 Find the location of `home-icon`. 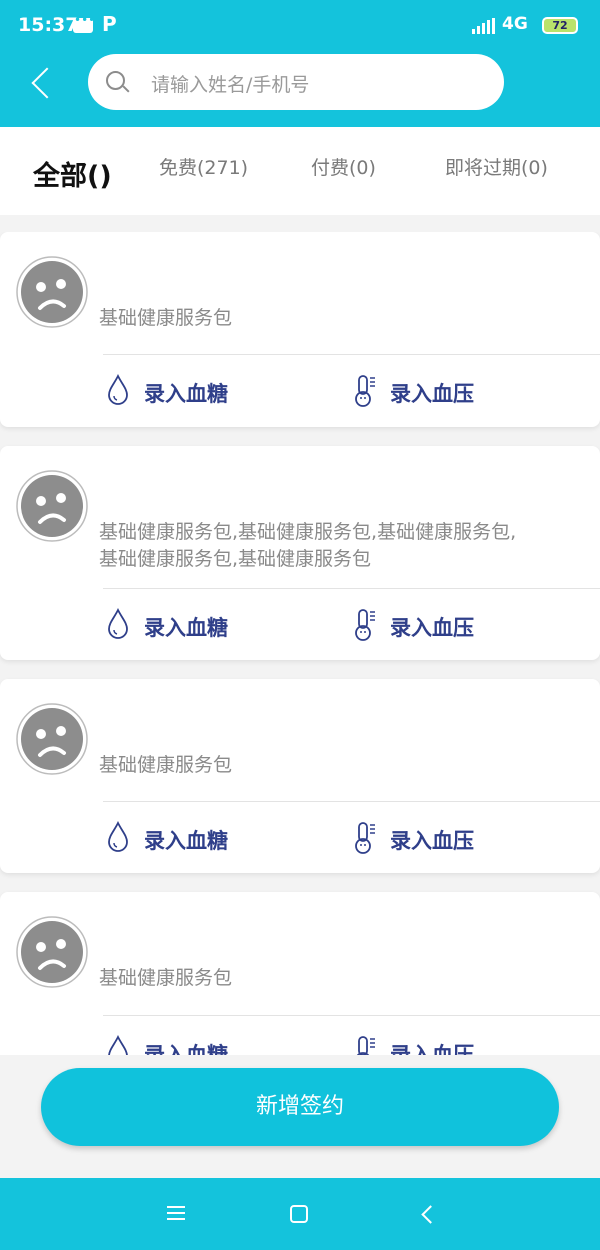

home-icon is located at coordinates (299, 1214).